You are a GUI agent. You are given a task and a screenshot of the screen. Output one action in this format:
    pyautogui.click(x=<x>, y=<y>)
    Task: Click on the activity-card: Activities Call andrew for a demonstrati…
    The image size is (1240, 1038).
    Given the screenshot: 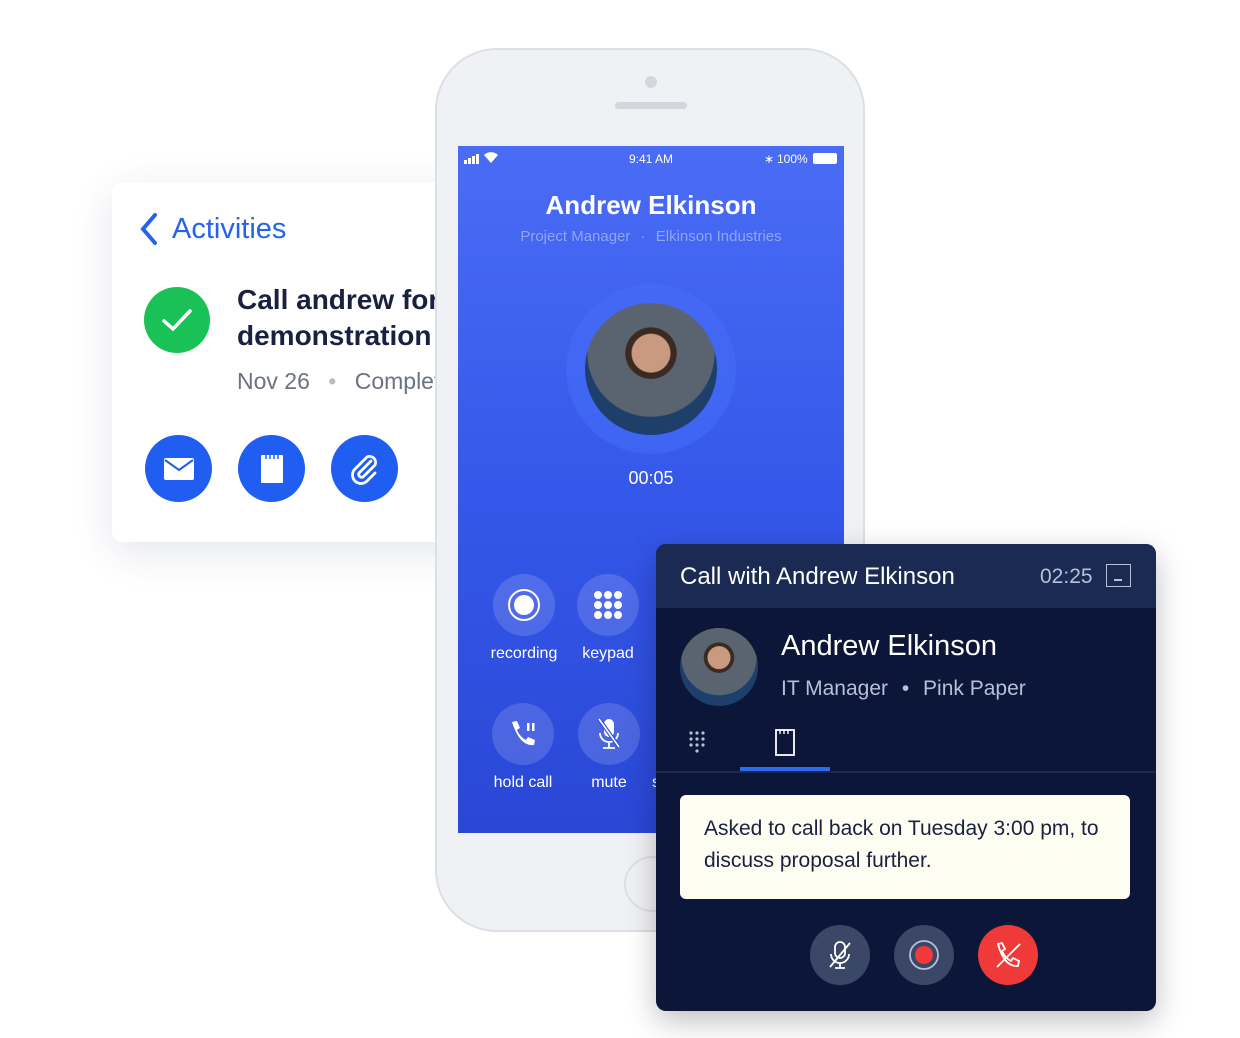 What is the action you would take?
    pyautogui.click(x=292, y=362)
    